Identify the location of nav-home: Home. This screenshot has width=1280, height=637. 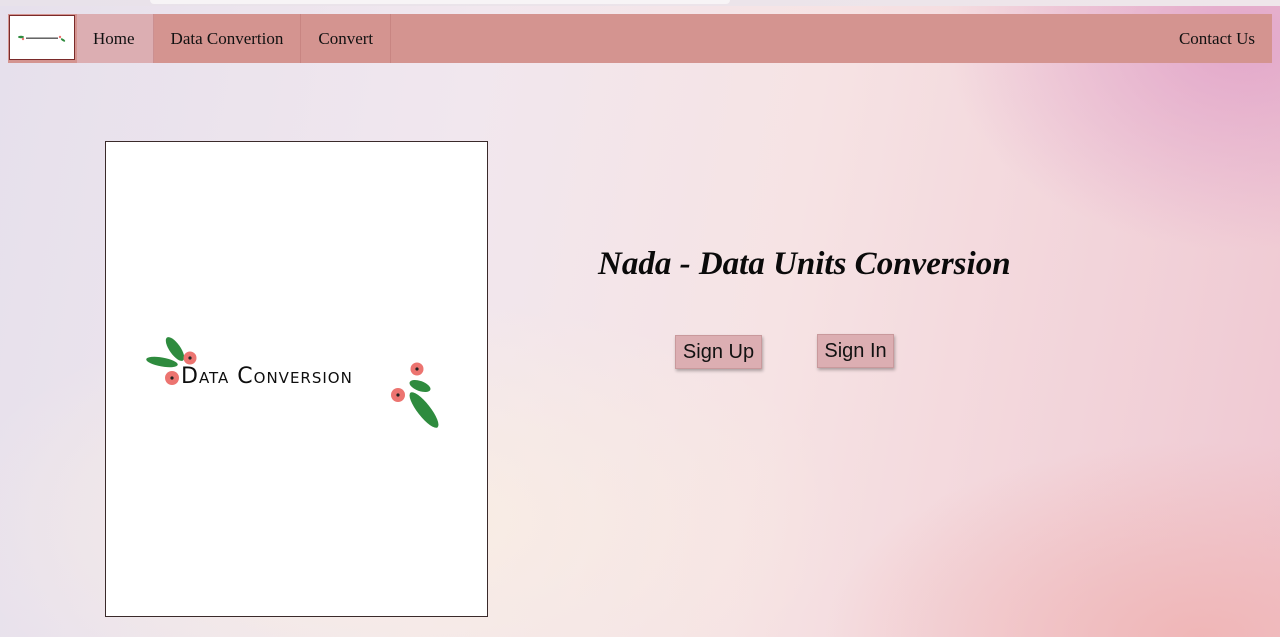
(115, 38).